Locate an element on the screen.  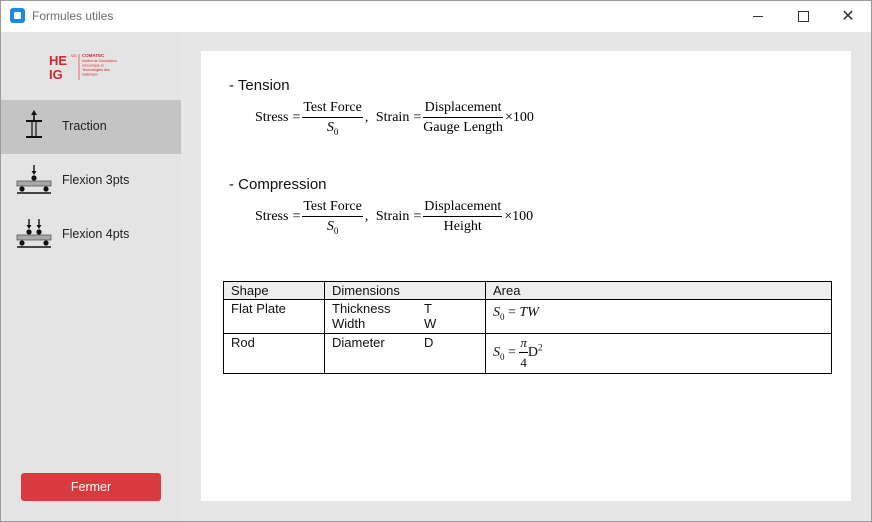
table-row: Flat Plate Thickness T Width W S0 = TW is located at coordinates (527, 316).